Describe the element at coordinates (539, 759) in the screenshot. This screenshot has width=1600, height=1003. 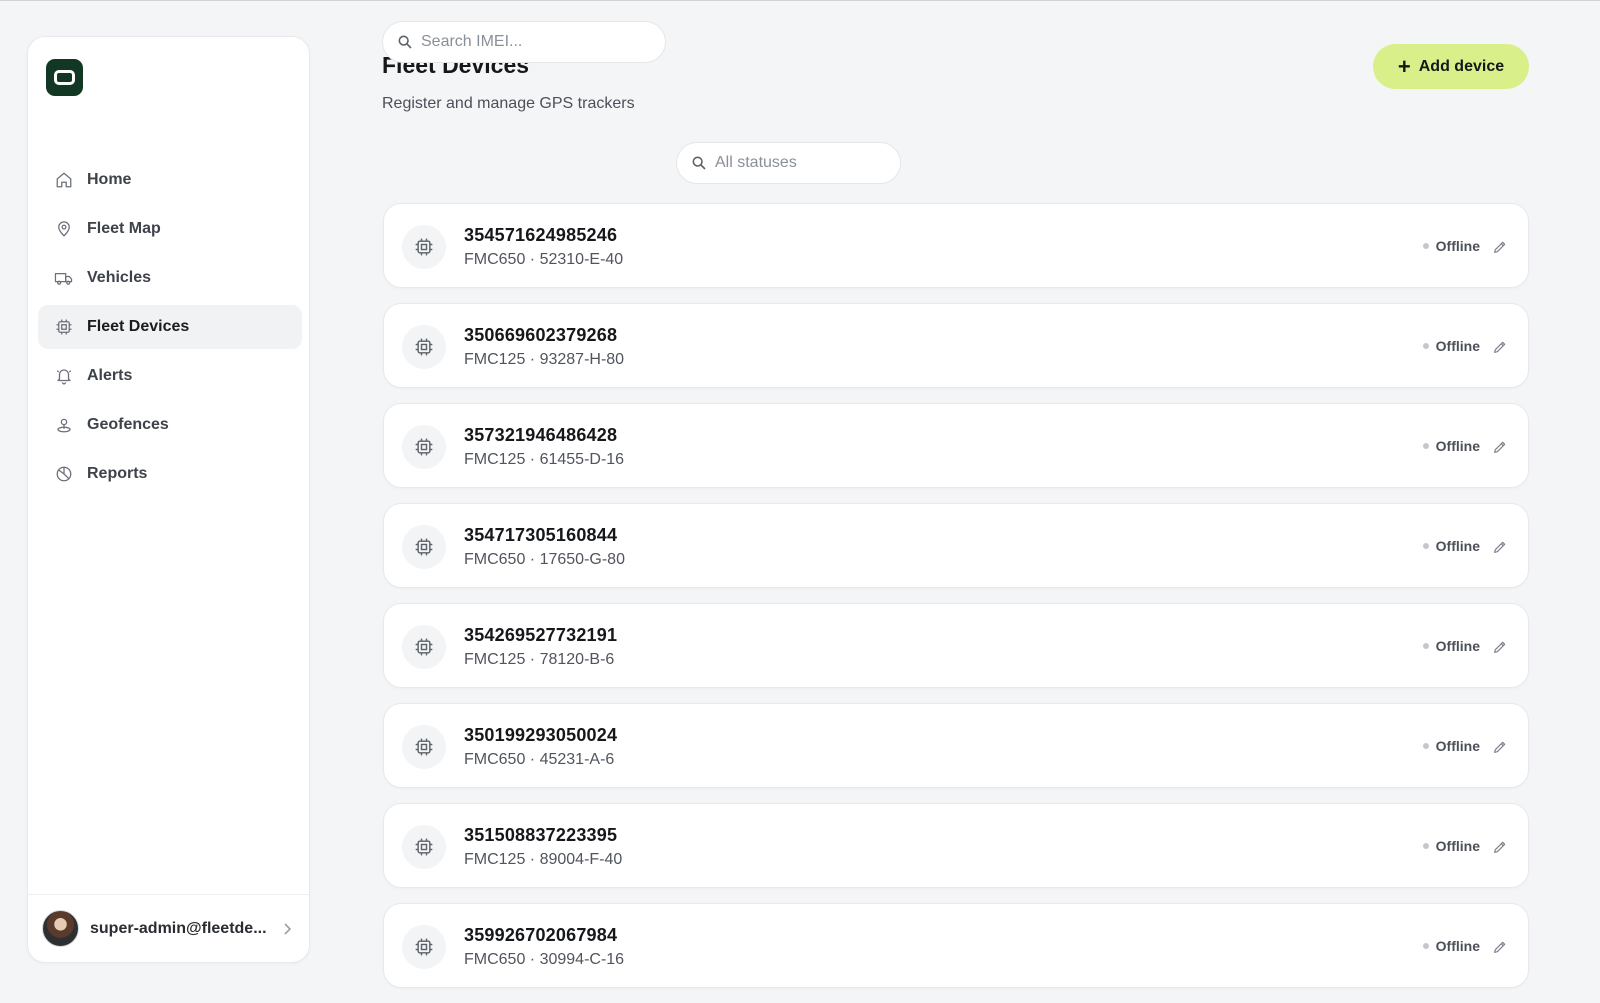
I see `device-meta: FMC650 · 45231-A-6` at that location.